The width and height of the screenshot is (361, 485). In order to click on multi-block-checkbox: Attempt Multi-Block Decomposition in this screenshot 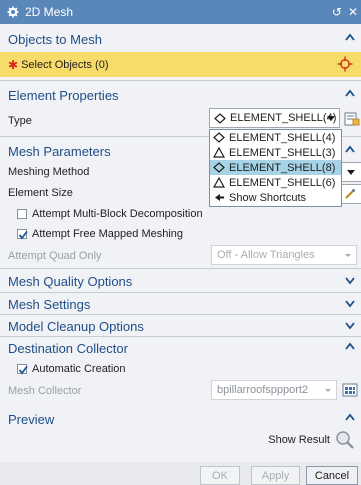, I will do `click(110, 214)`.